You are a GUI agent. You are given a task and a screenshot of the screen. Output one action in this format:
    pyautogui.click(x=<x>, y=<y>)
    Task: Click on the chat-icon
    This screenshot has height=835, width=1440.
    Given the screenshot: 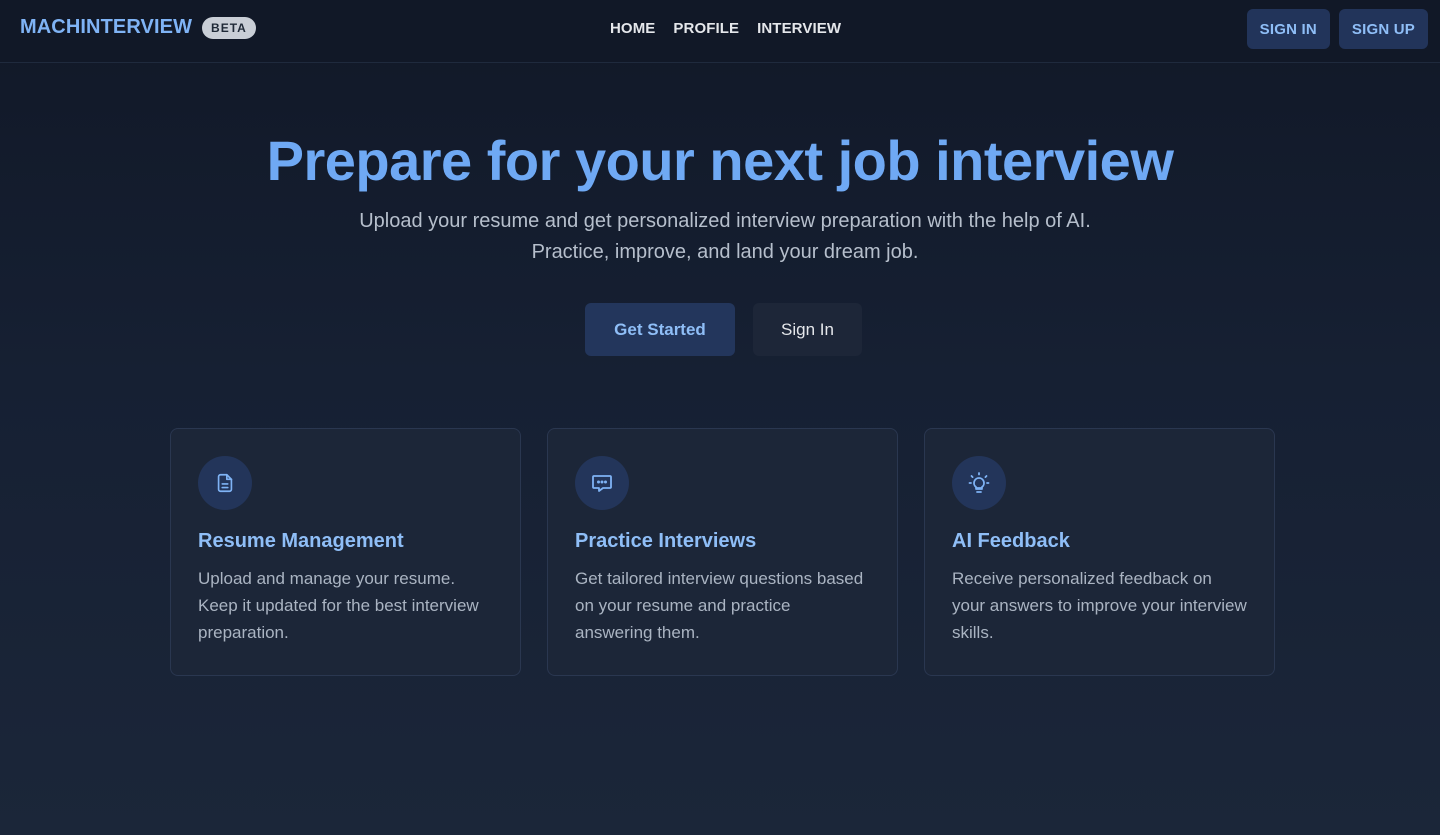 What is the action you would take?
    pyautogui.click(x=602, y=483)
    